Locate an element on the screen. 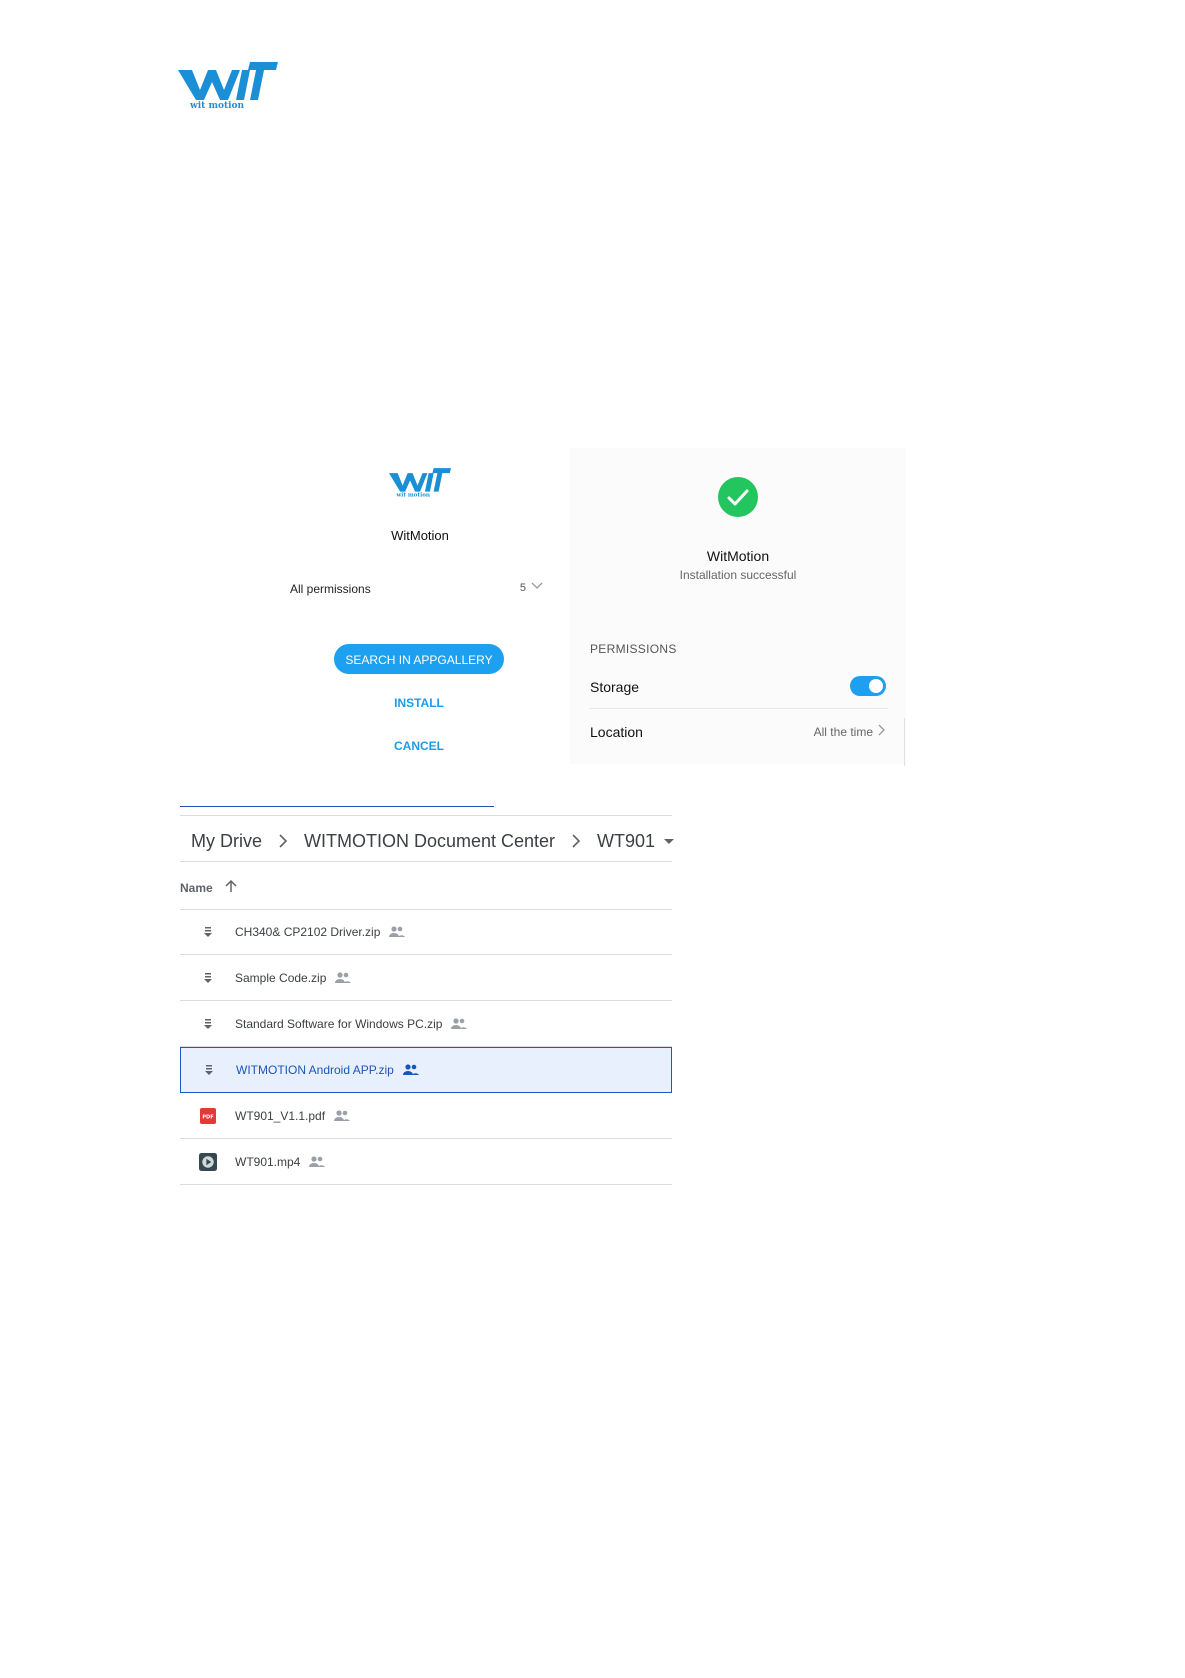 Image resolution: width=1185 pixels, height=1678 pixels. file-name: Standard Software for Windows PC.zip is located at coordinates (339, 1023).